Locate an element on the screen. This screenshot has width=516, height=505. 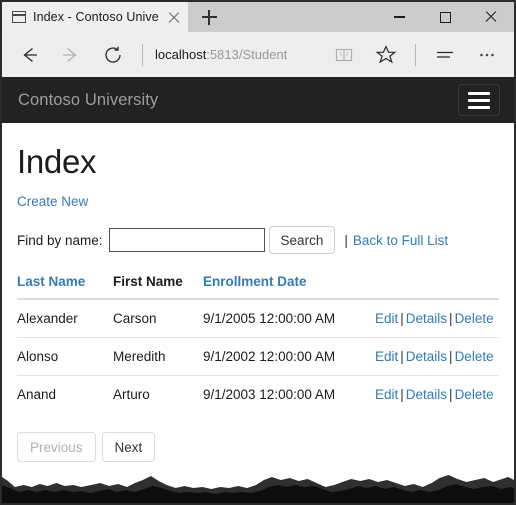
cell-last-name: Alexander is located at coordinates (47, 318).